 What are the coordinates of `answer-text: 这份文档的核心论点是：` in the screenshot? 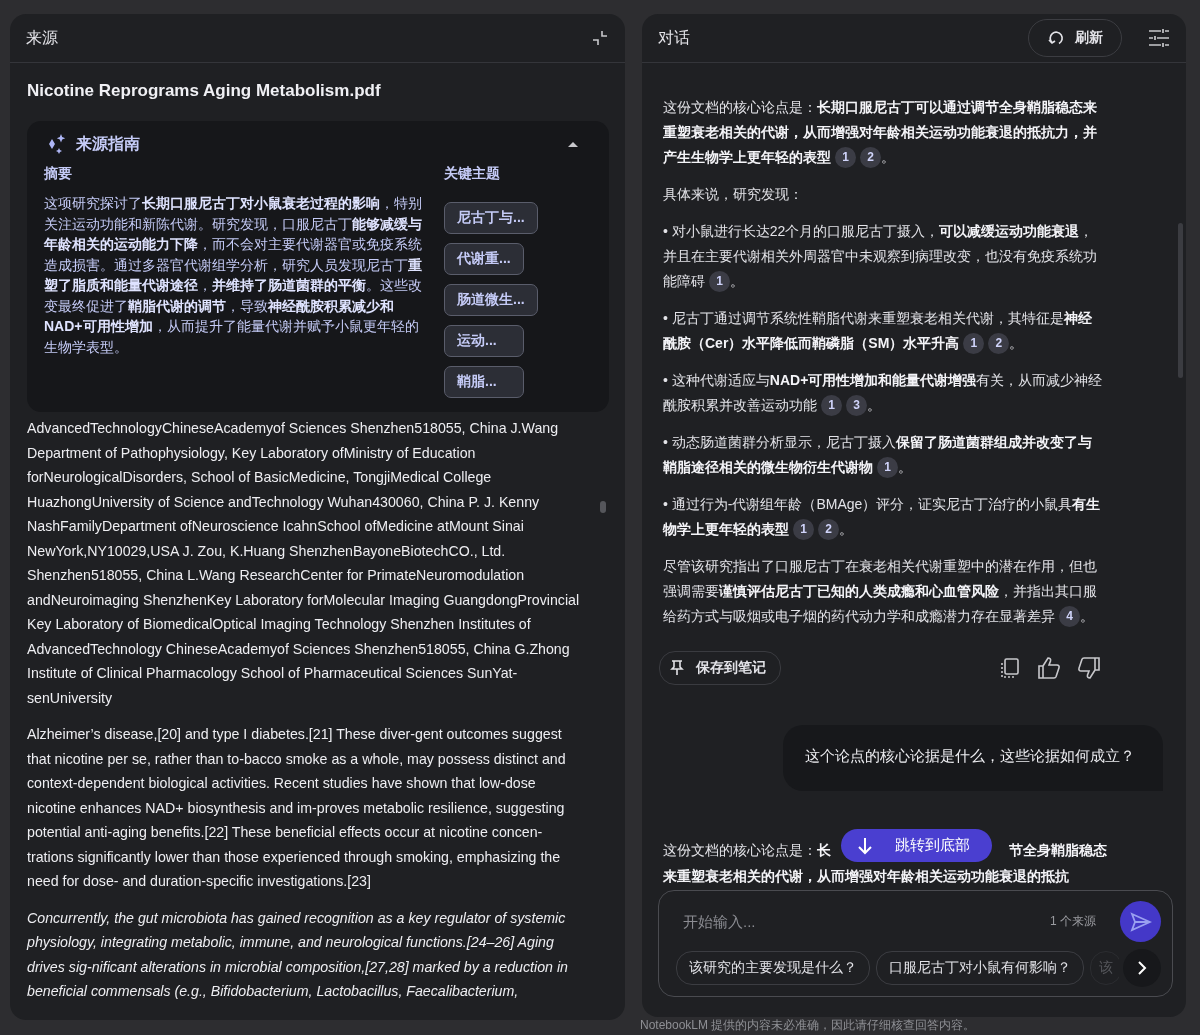 It's located at (740, 850).